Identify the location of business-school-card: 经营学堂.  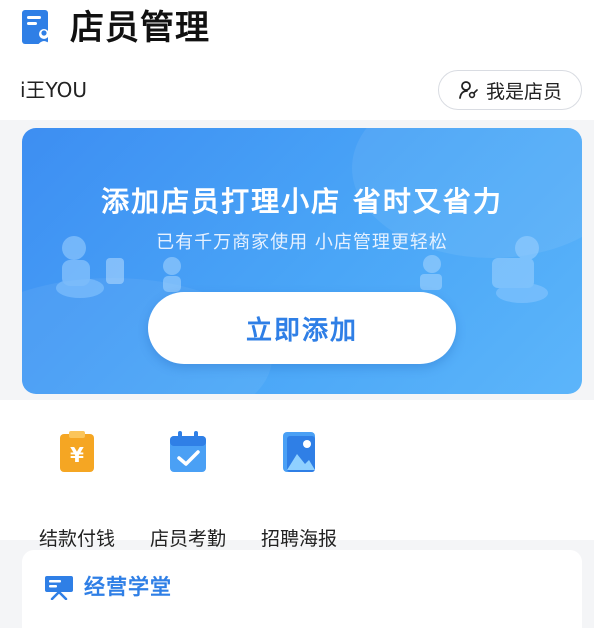
(302, 589).